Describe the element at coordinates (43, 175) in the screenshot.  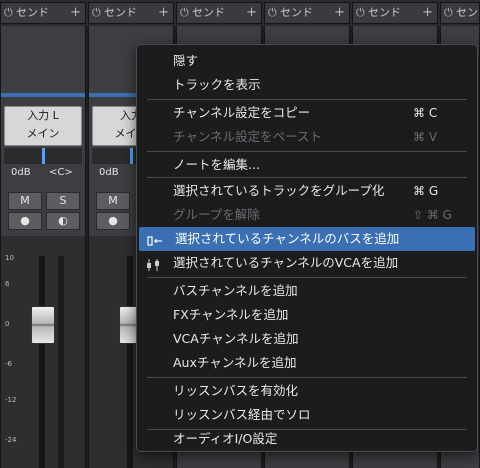
I see `value-readouts: 0dB <C>` at that location.